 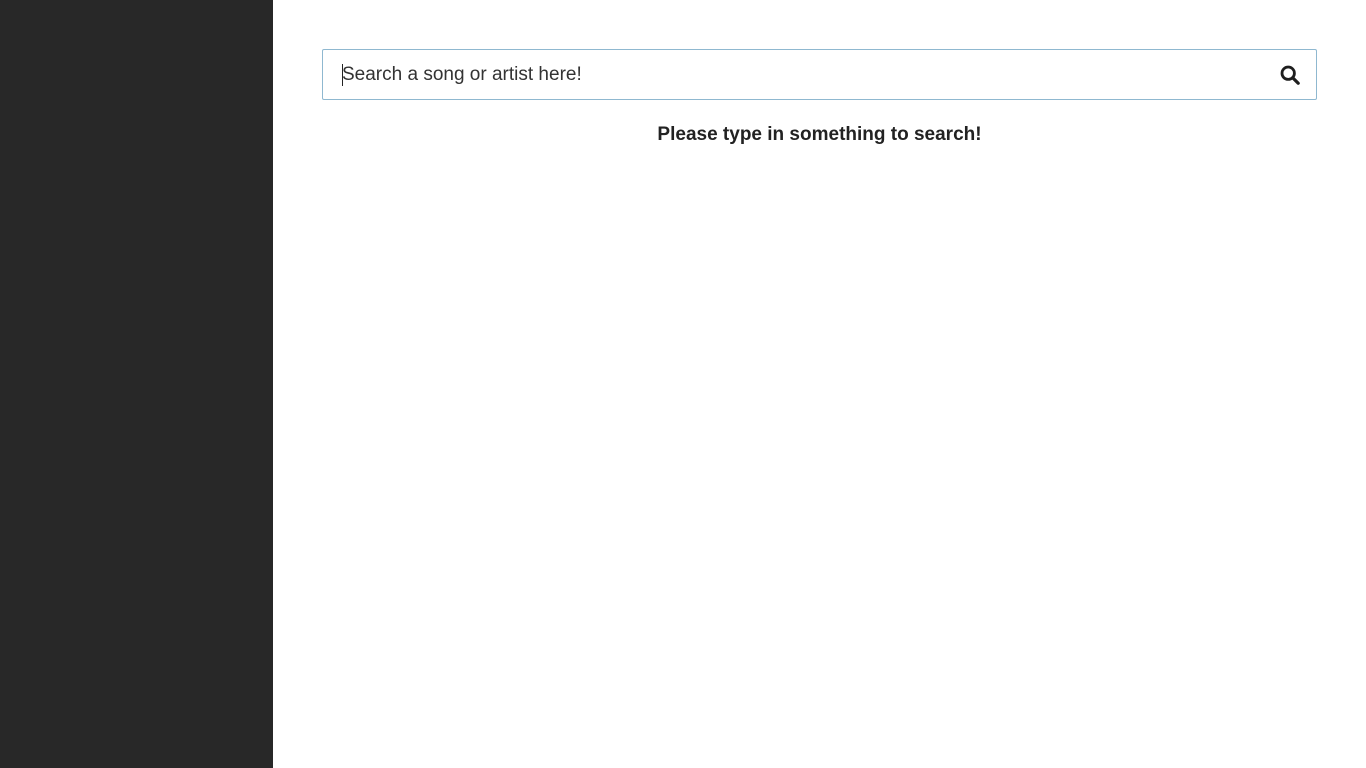 I want to click on empty-search-message-text: Please type in something to search!, so click(x=819, y=134).